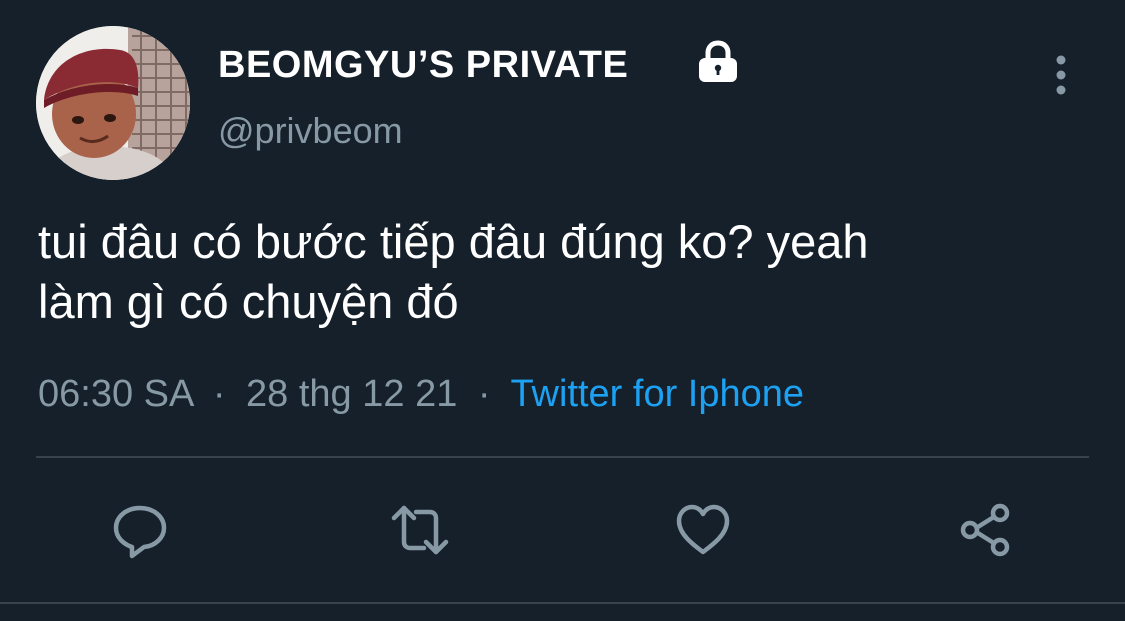 The width and height of the screenshot is (1125, 621). I want to click on avatar, so click(113, 103).